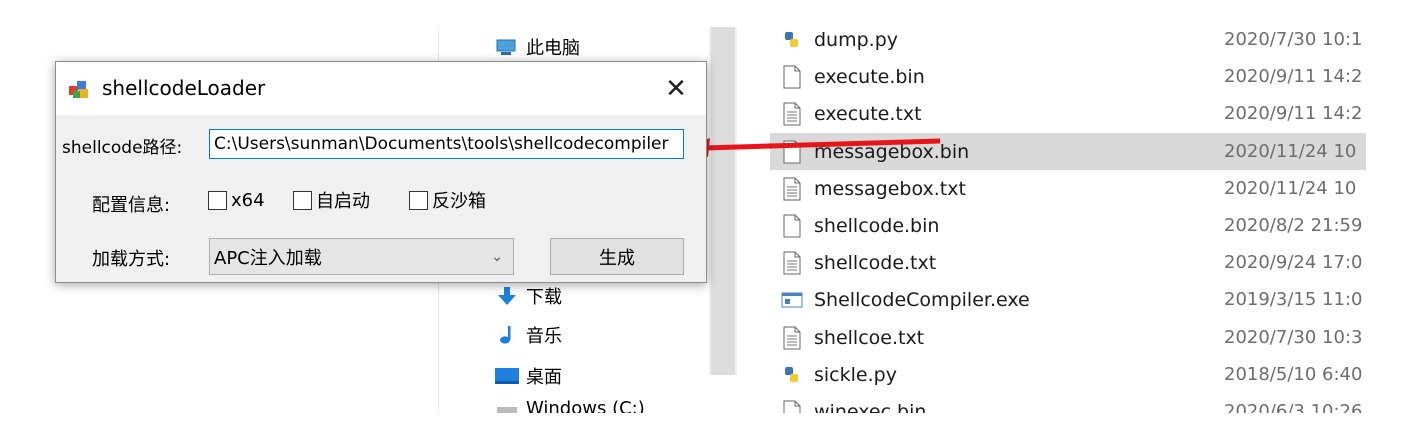 The image size is (1401, 441). Describe the element at coordinates (268, 258) in the screenshot. I see `load-method-value: APC注入加载` at that location.